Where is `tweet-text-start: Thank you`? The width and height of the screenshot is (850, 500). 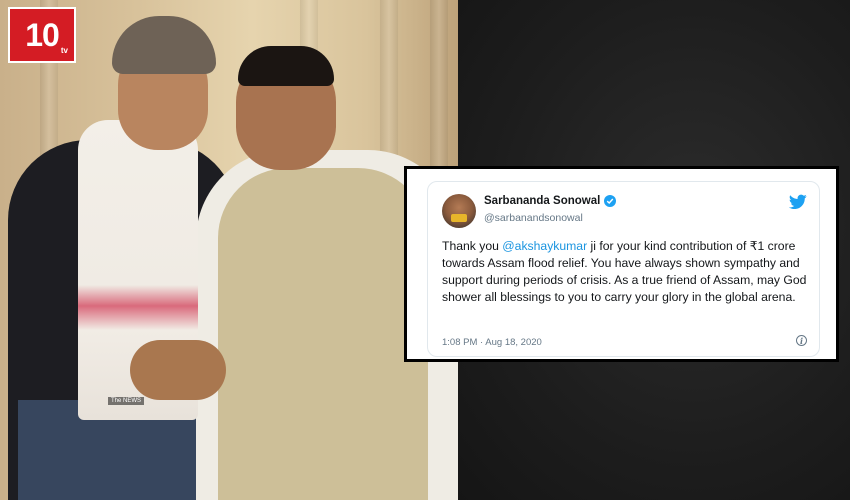 tweet-text-start: Thank you is located at coordinates (472, 246).